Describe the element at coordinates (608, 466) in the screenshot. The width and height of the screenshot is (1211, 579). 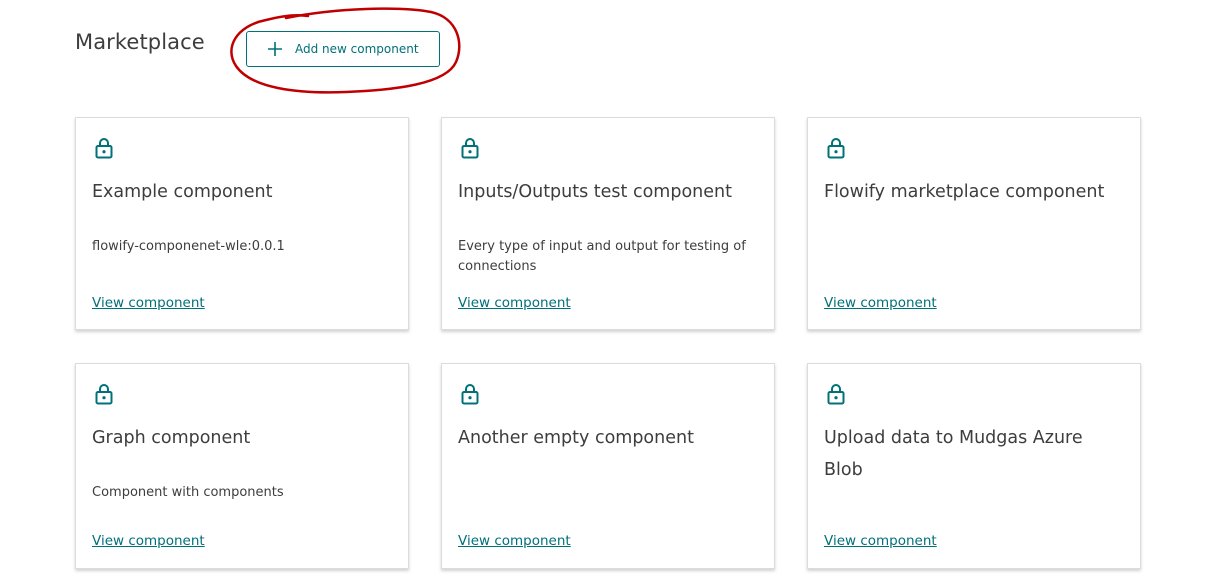
I see `component-card: Another empty component View component` at that location.